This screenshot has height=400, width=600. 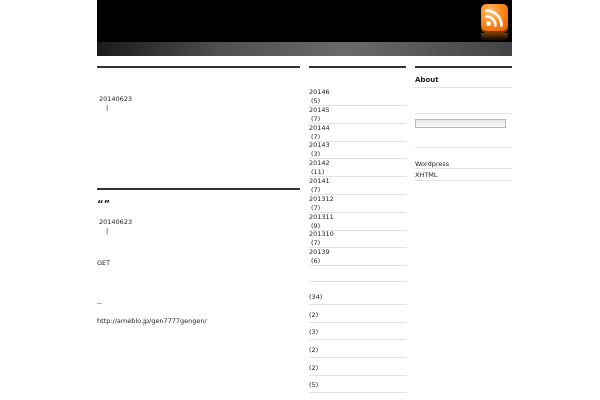 What do you see at coordinates (321, 199) in the screenshot?
I see `archive-month: 201312` at bounding box center [321, 199].